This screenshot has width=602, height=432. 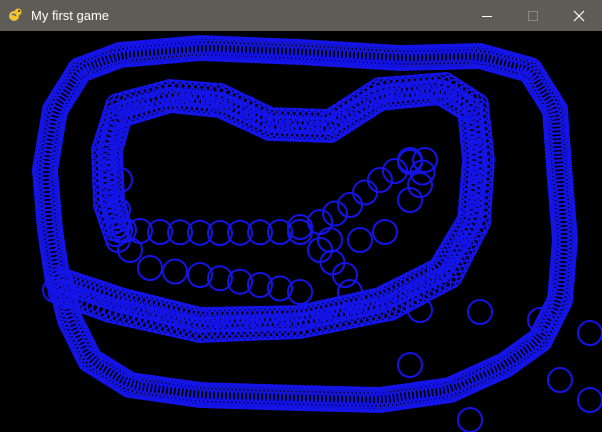 I want to click on minimize-button, so click(x=487, y=15).